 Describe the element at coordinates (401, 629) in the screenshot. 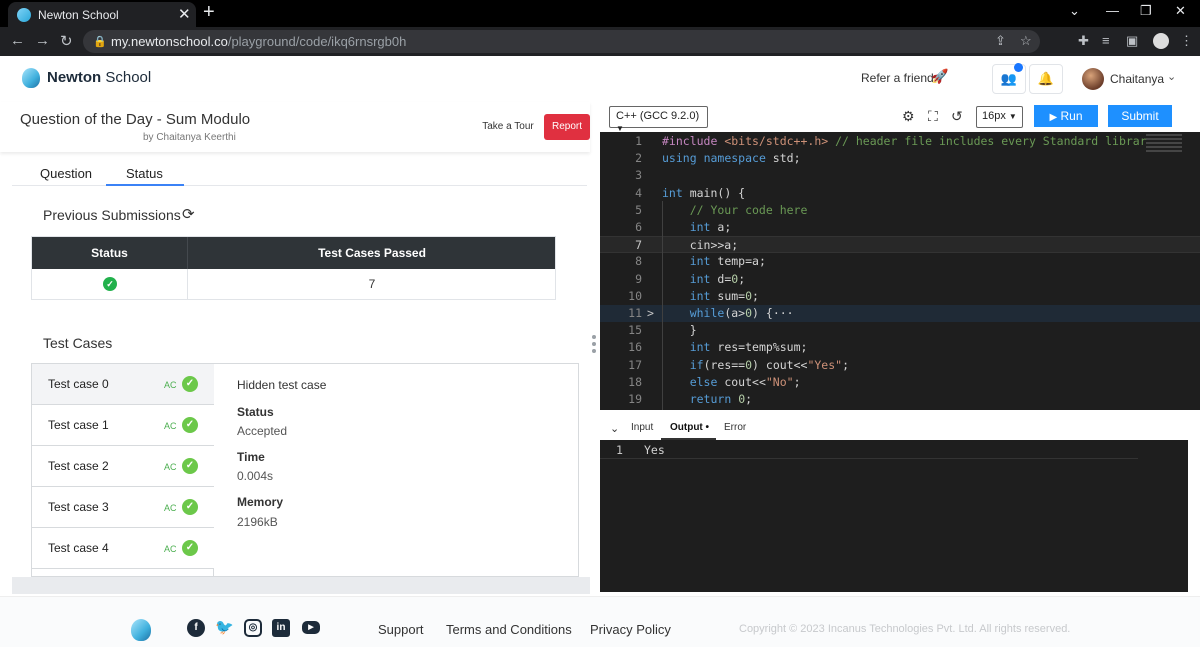

I see `support-link: Support` at that location.